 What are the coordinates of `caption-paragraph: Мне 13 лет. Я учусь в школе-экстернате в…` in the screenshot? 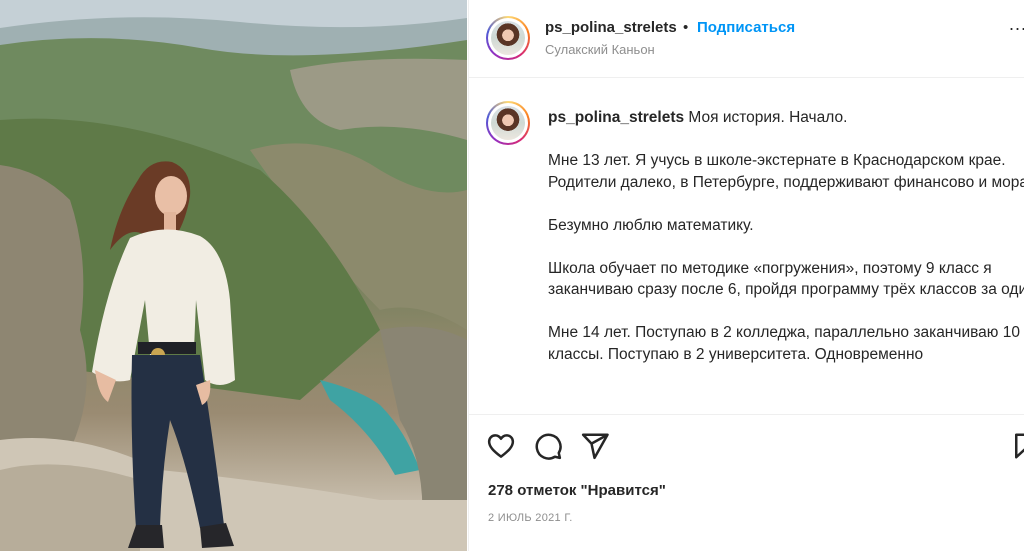 It's located at (786, 171).